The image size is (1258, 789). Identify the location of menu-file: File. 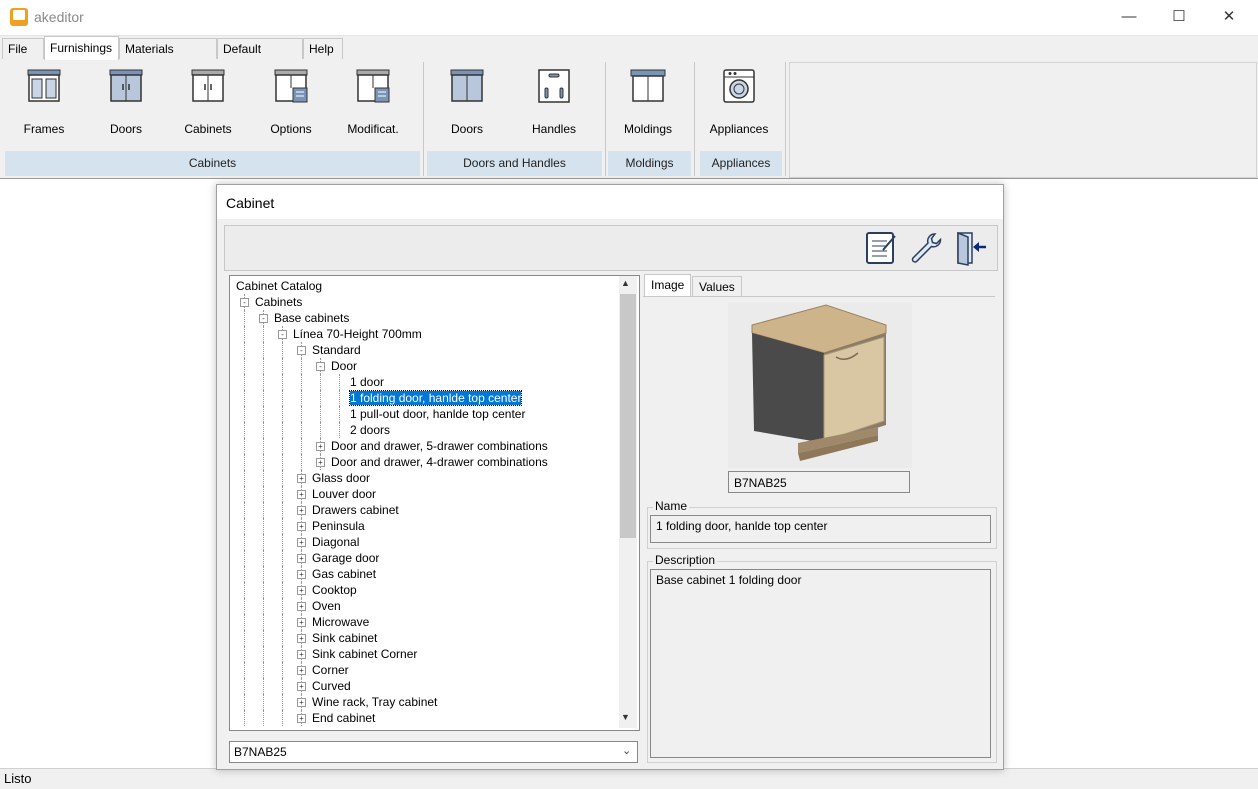
(23, 48).